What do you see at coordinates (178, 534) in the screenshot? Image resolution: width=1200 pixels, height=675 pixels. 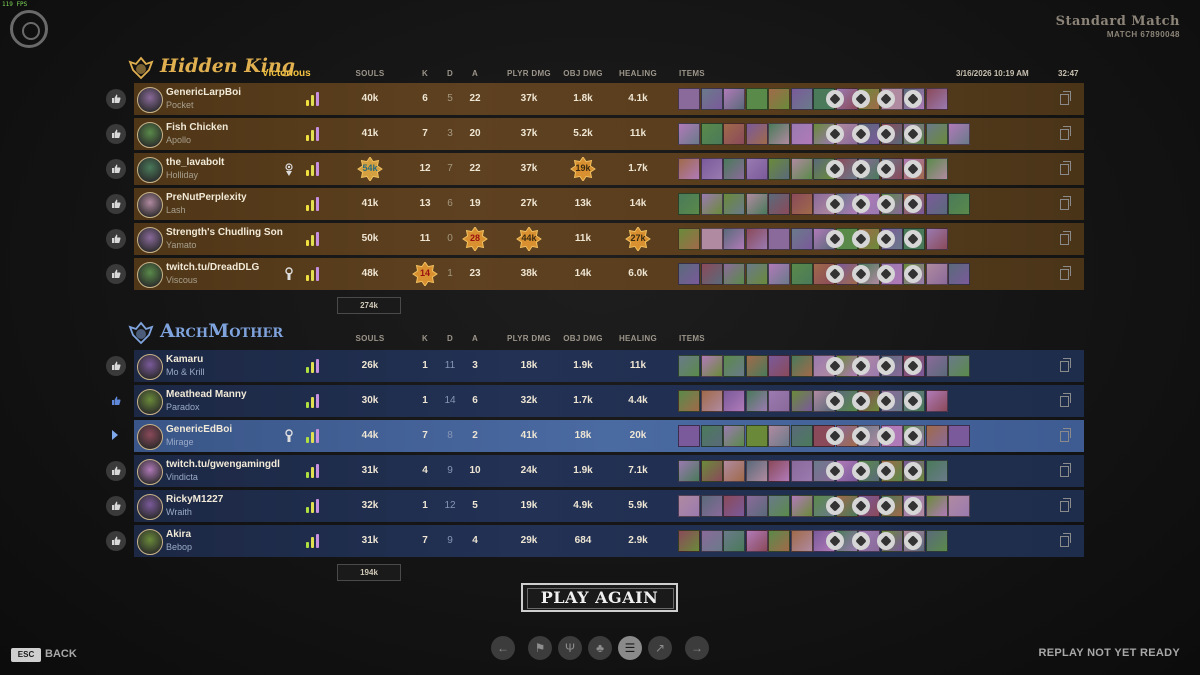 I see `player-name: Akira` at bounding box center [178, 534].